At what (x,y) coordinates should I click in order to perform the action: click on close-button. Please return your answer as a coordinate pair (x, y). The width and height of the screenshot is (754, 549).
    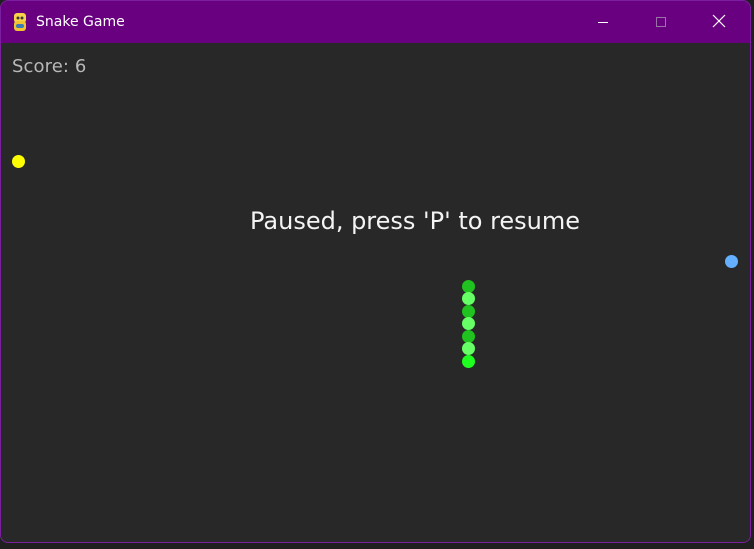
    Looking at the image, I should click on (719, 22).